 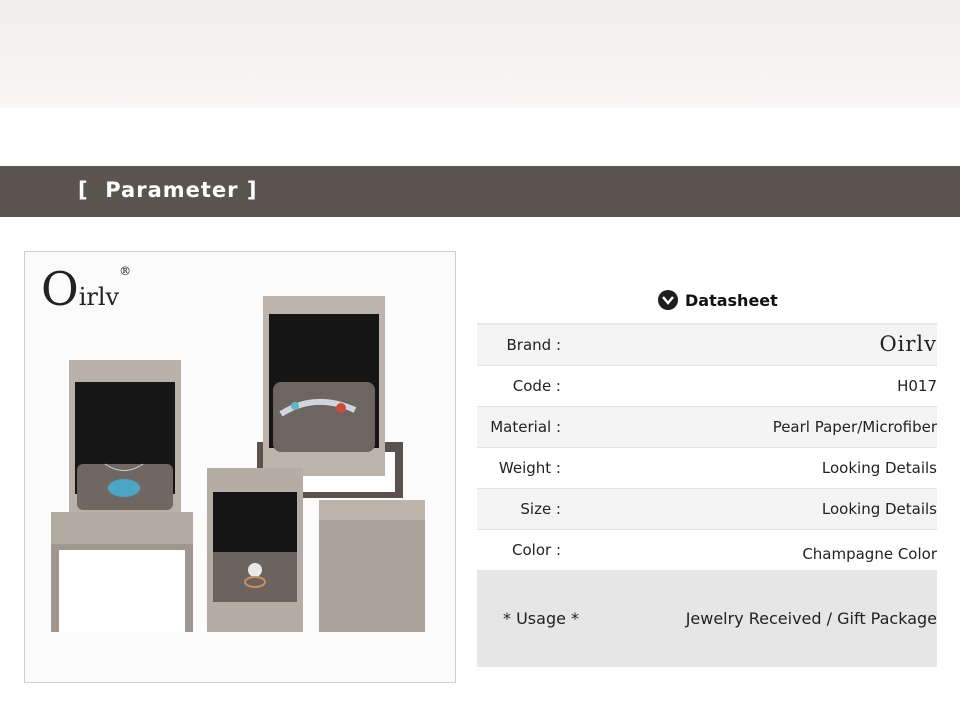 What do you see at coordinates (707, 552) in the screenshot?
I see `table-row: Color : Champagne Color` at bounding box center [707, 552].